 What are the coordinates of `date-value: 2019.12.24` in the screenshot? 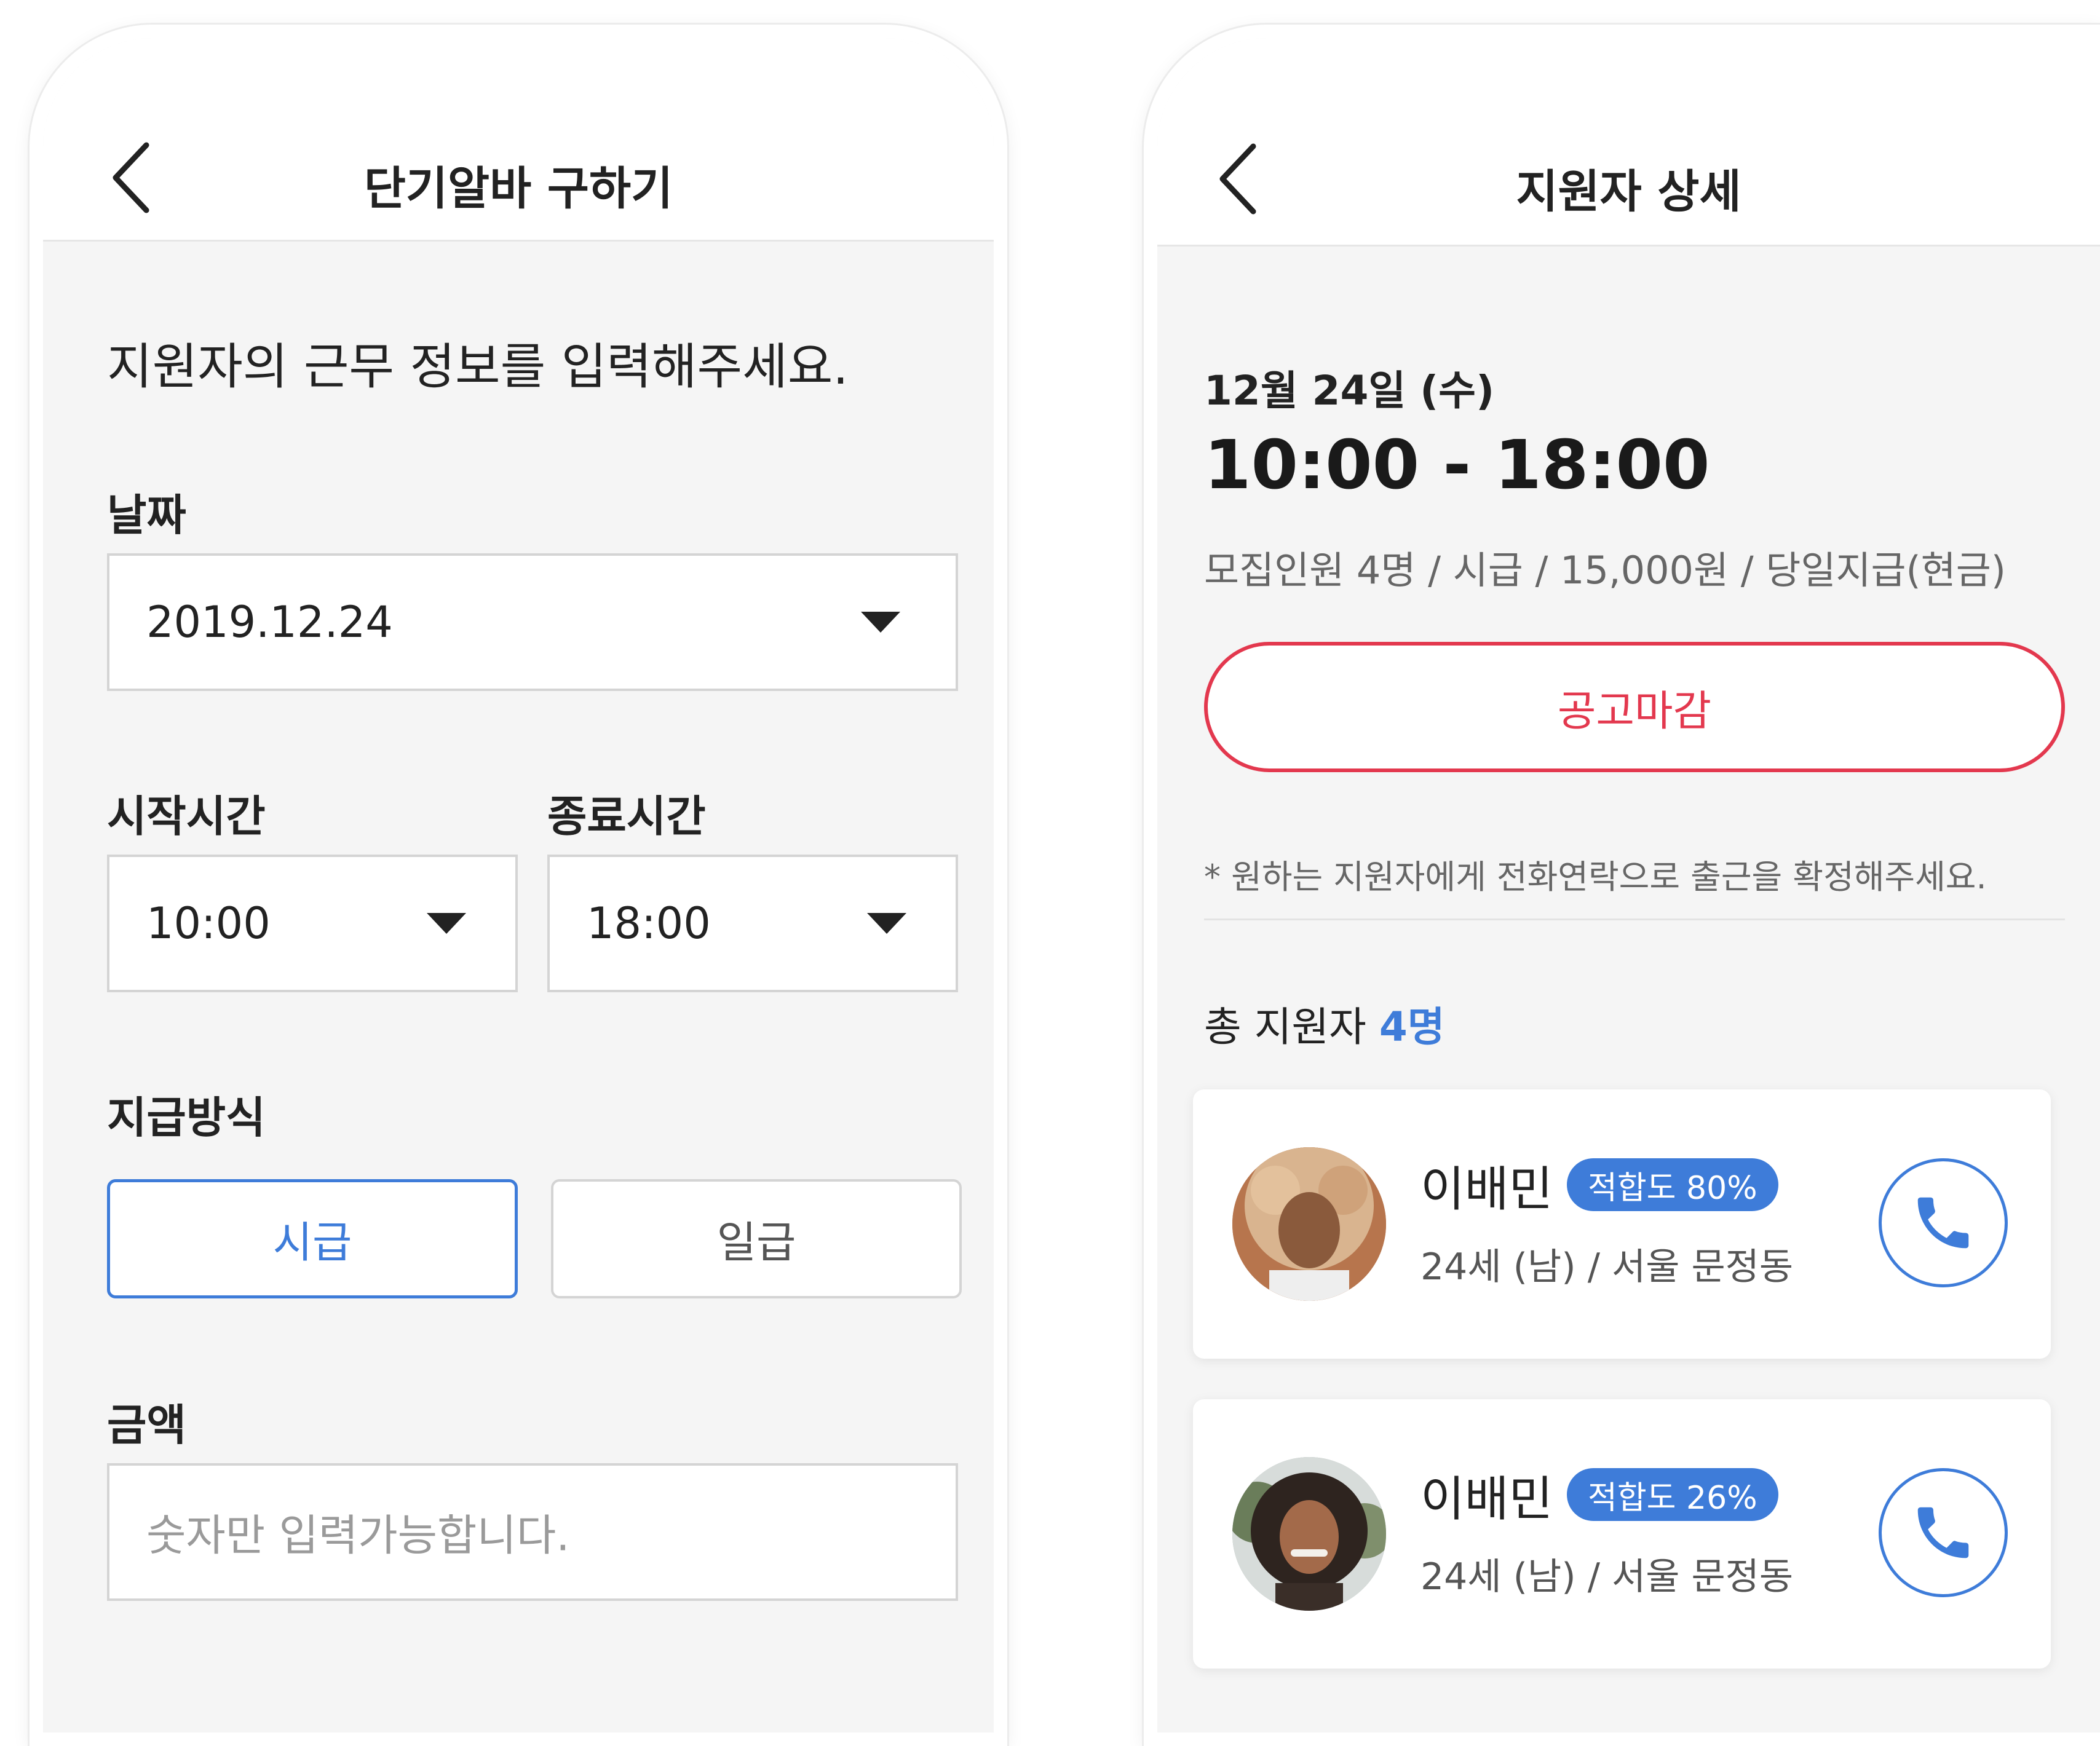 It's located at (269, 622).